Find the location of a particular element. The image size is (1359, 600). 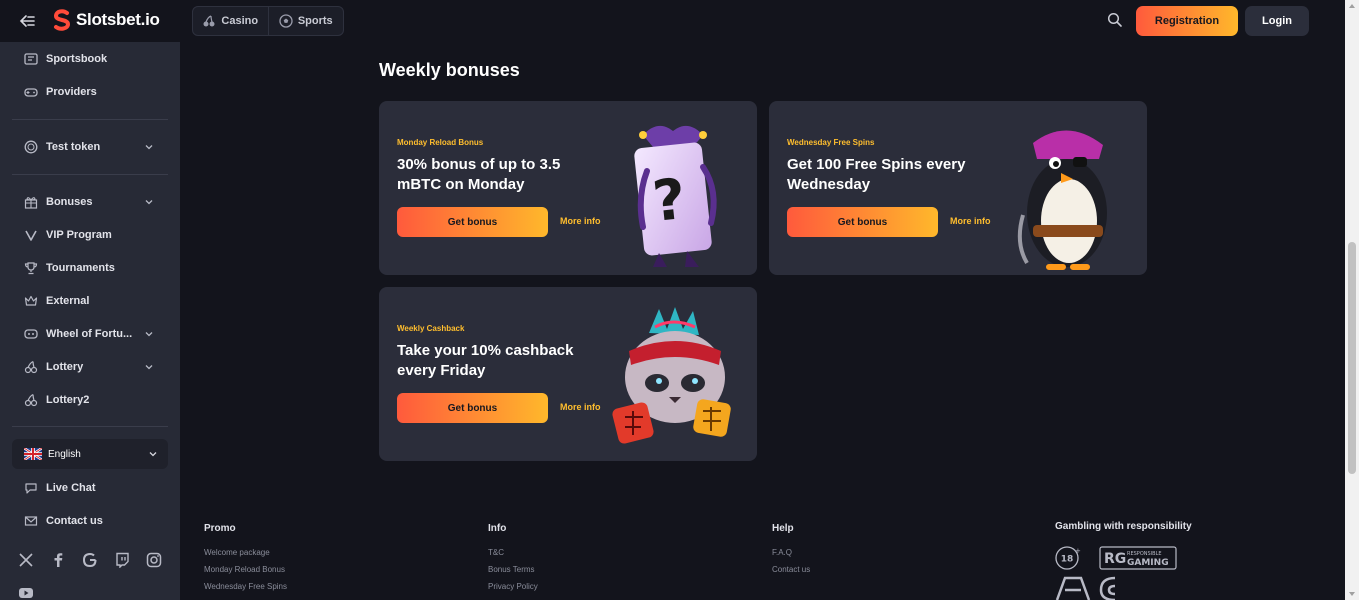

footer-column-help: Help F.A.Q Contact us is located at coordinates (791, 552).